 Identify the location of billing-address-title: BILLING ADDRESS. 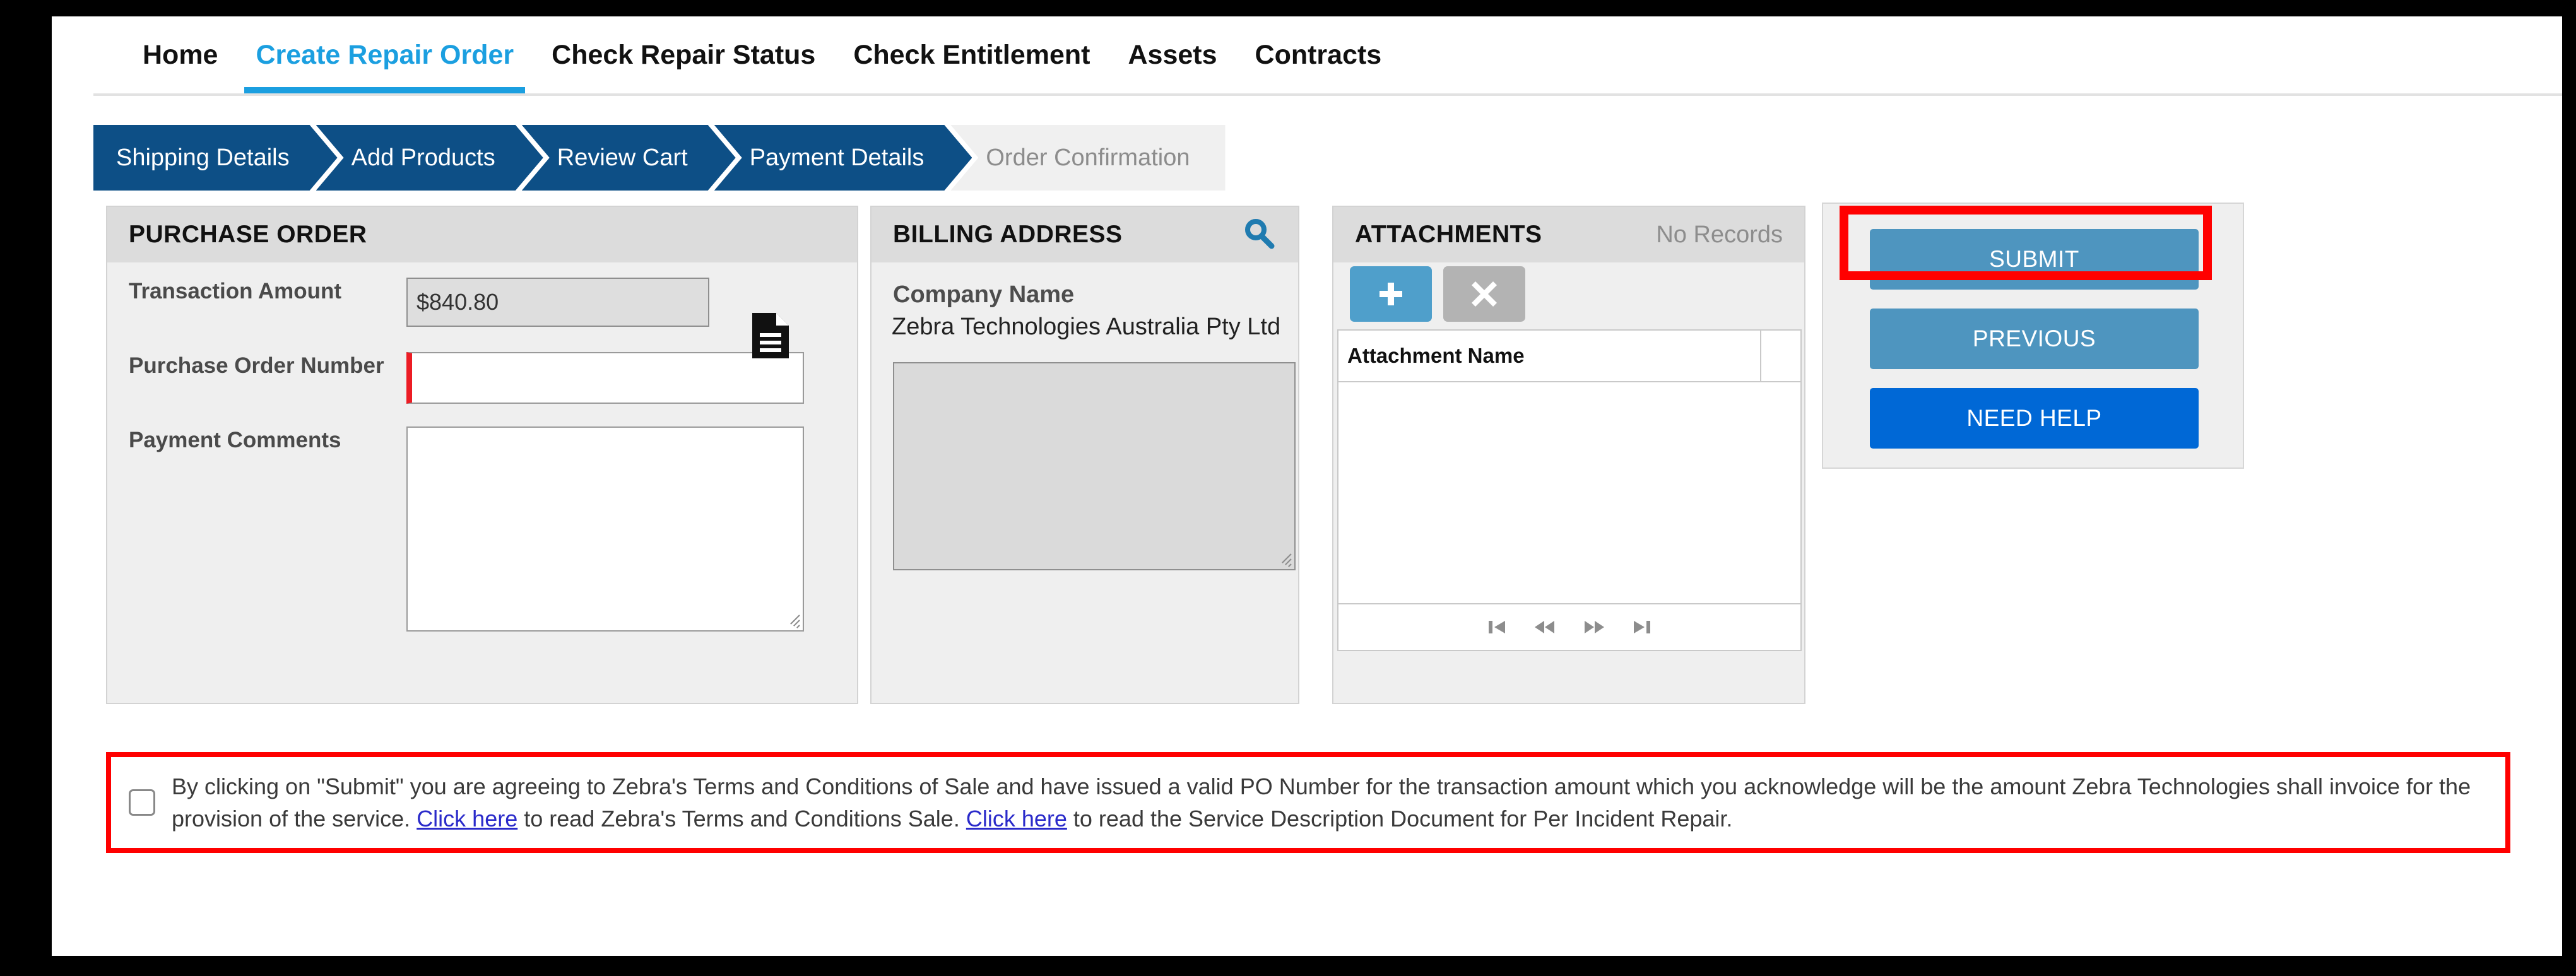
(1008, 234).